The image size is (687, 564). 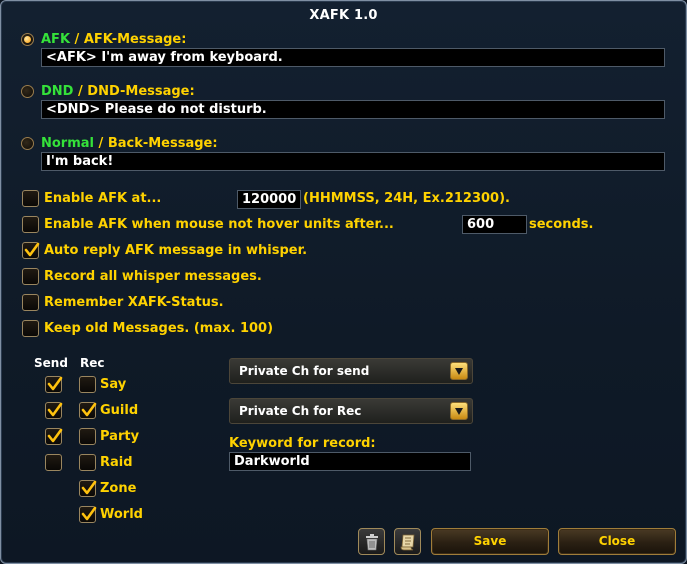 What do you see at coordinates (176, 250) in the screenshot?
I see `auto-reply-label: Auto reply AFK message in whisper.` at bounding box center [176, 250].